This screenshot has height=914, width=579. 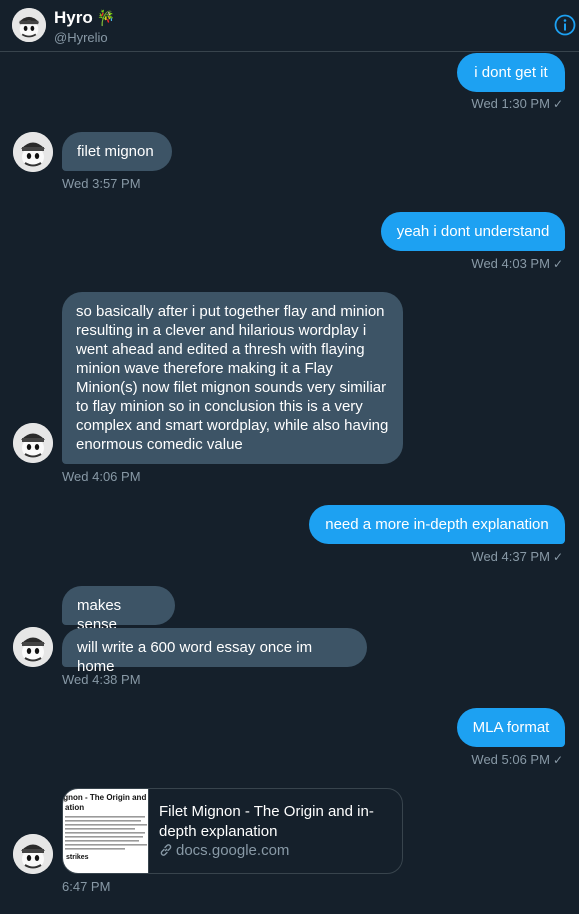 I want to click on message-timestamp: Wed 3:57 PM, so click(x=101, y=183).